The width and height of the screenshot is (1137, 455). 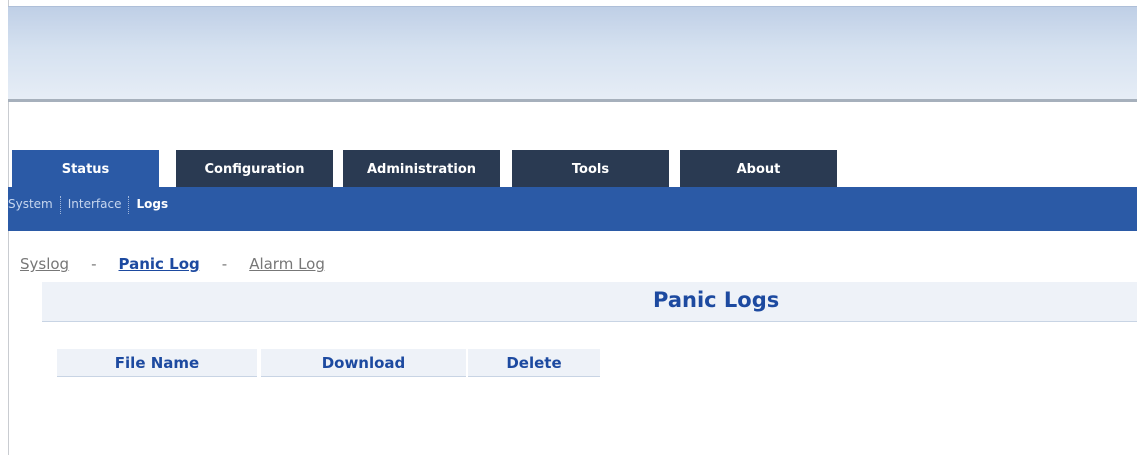 I want to click on subnav-item-logs: Logs, so click(x=152, y=204).